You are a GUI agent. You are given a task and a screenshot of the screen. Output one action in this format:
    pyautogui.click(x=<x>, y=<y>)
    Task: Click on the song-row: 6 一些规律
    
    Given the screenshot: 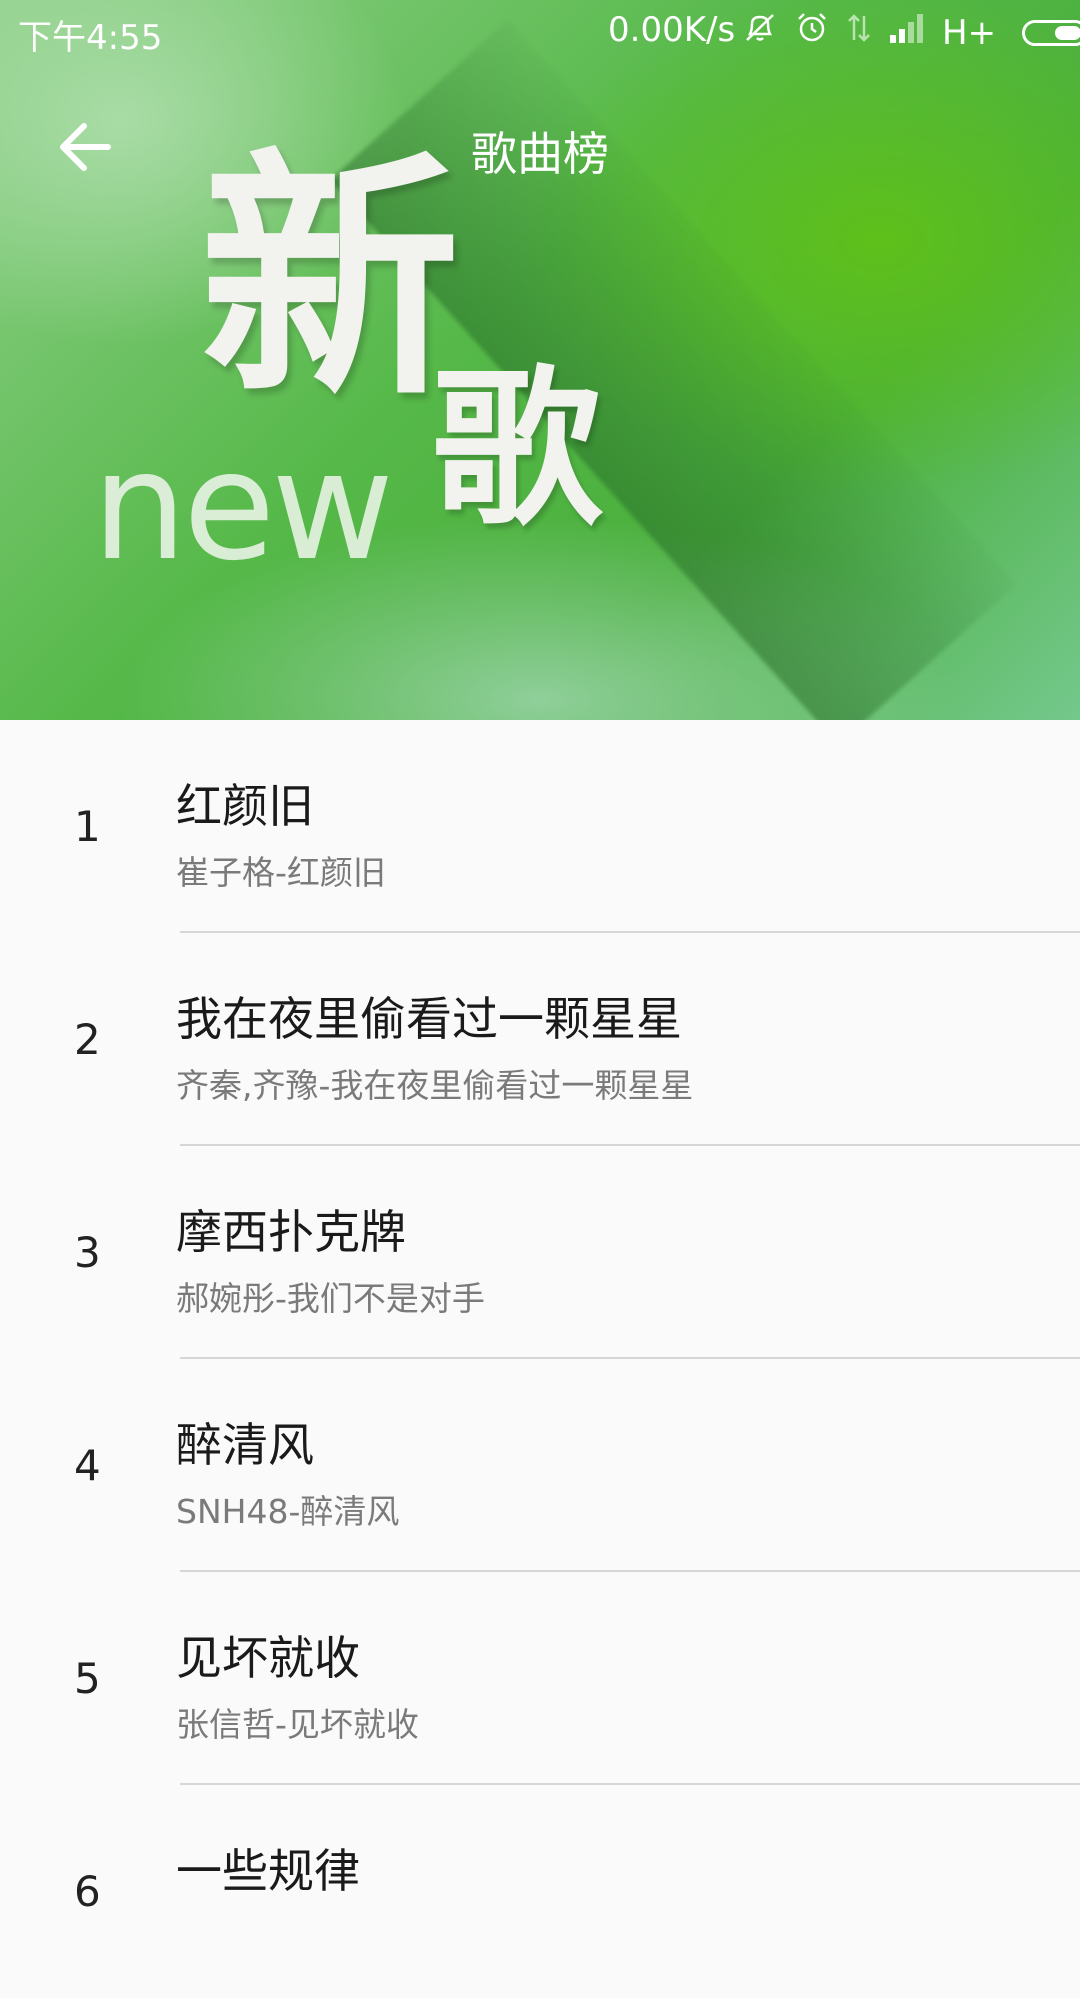 What is the action you would take?
    pyautogui.click(x=540, y=1891)
    